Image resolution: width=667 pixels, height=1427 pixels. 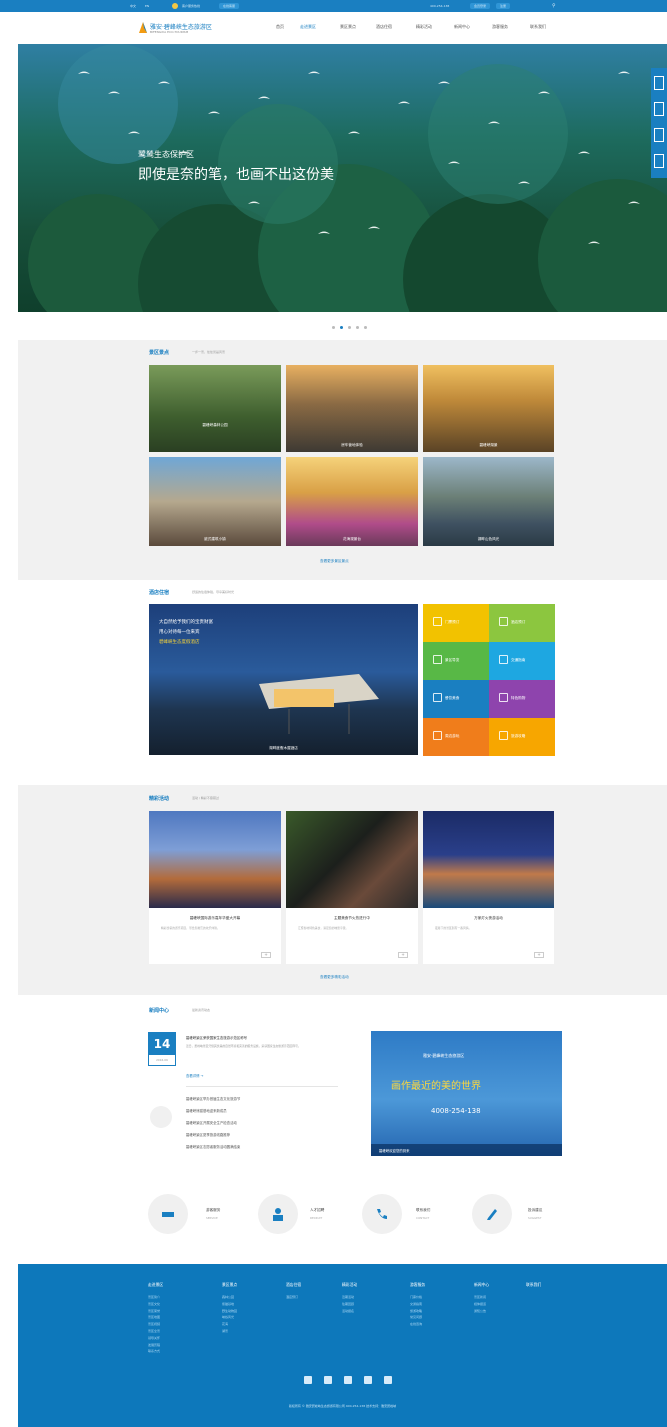 What do you see at coordinates (533, 1285) in the screenshot?
I see `footer-column-head: 联系我们` at bounding box center [533, 1285].